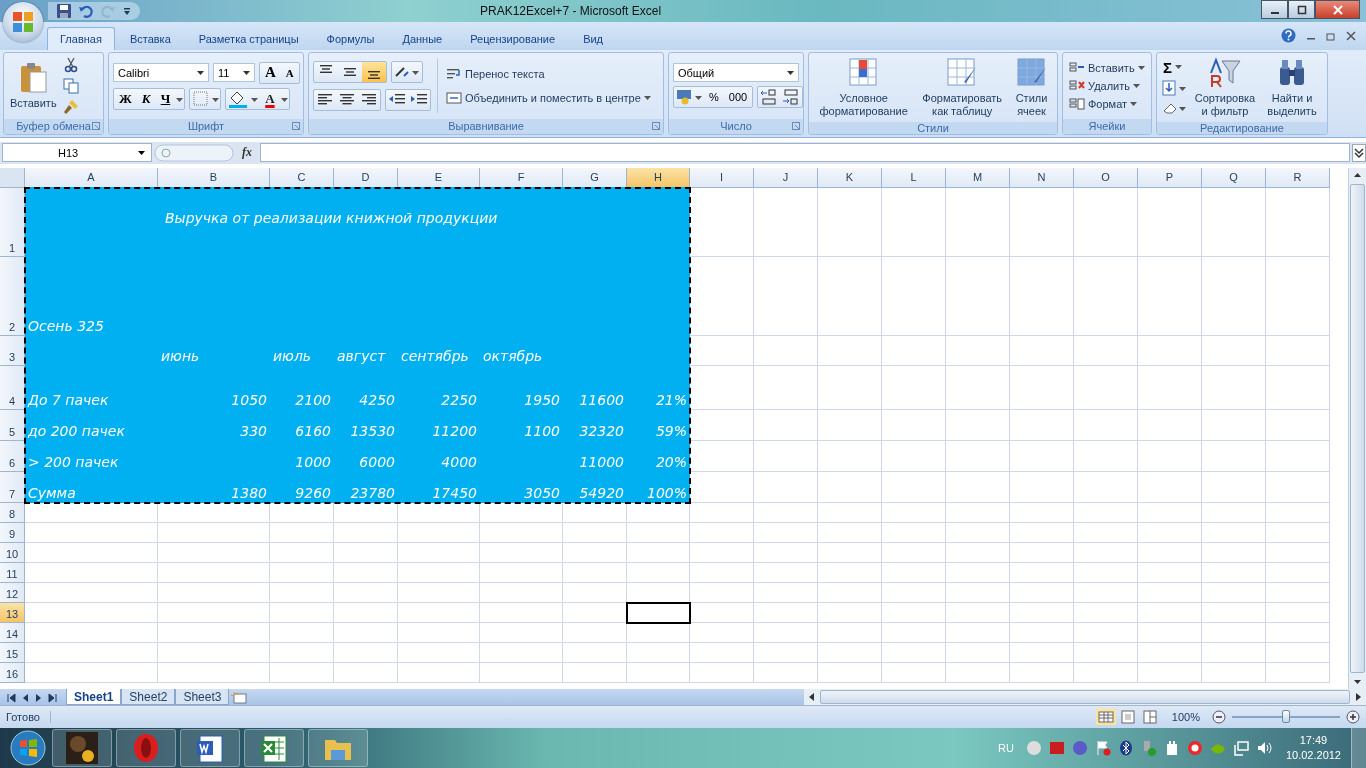  What do you see at coordinates (12, 350) in the screenshot?
I see `row-header: 3` at bounding box center [12, 350].